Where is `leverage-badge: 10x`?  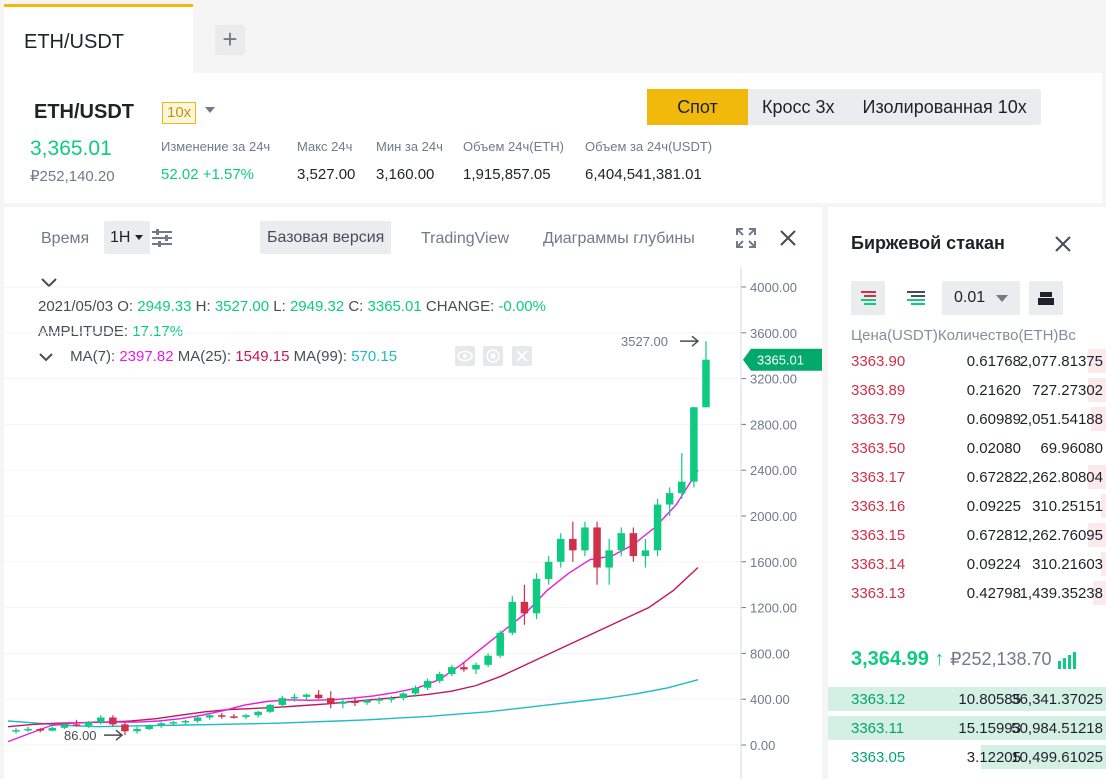
leverage-badge: 10x is located at coordinates (179, 113).